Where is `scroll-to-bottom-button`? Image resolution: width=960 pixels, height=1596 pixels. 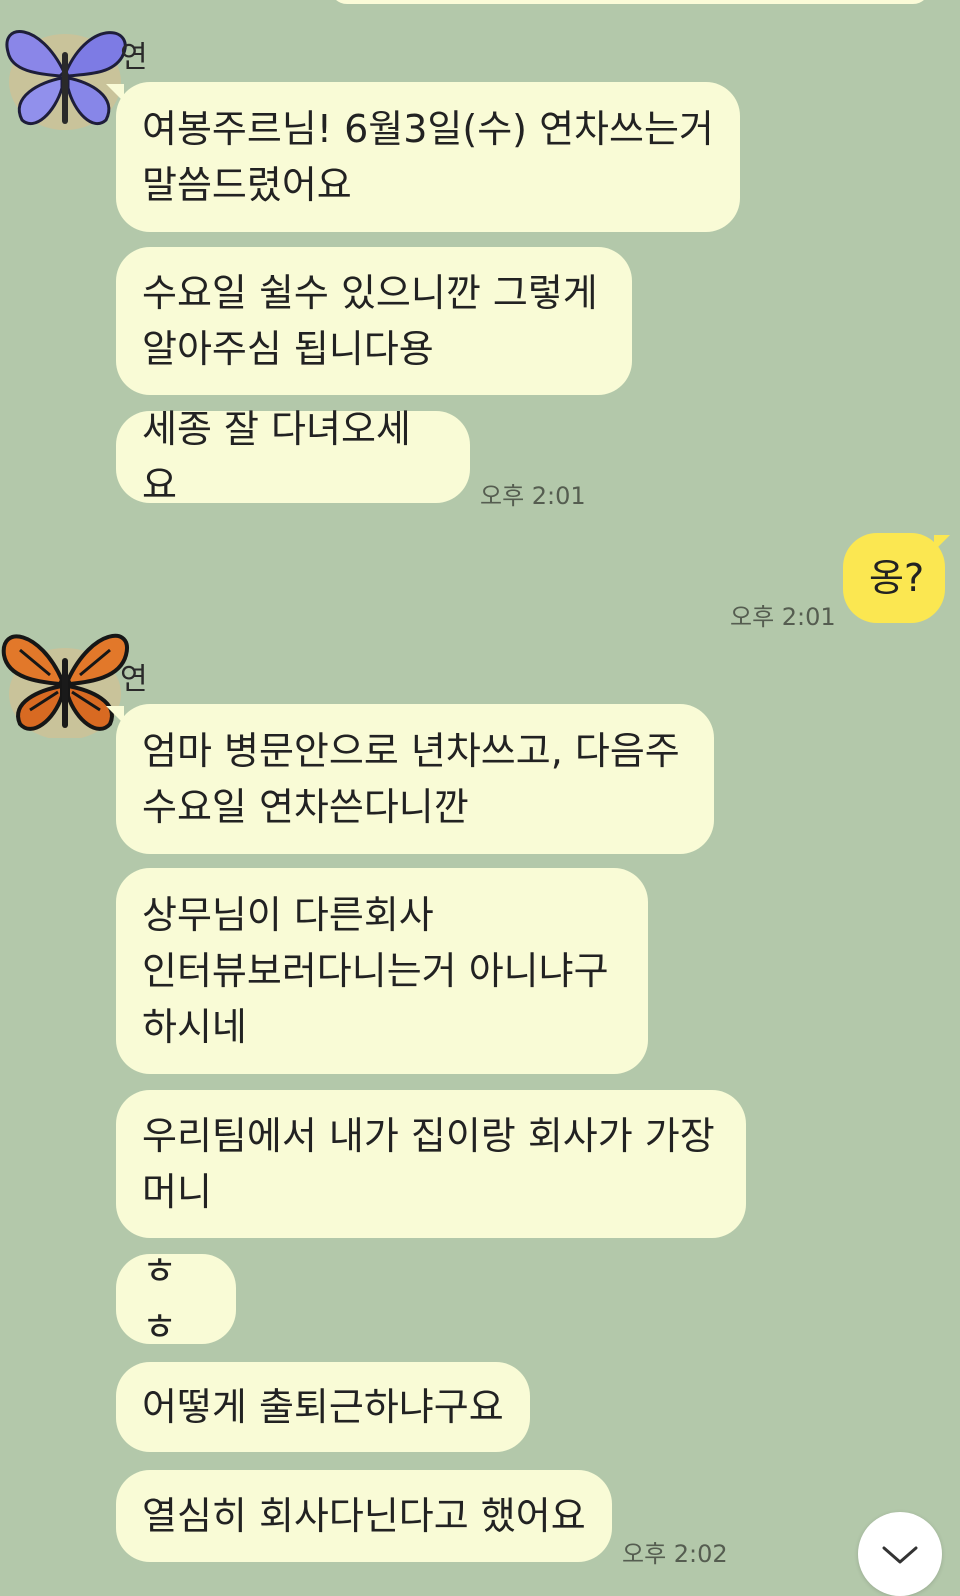
scroll-to-bottom-button is located at coordinates (900, 1554).